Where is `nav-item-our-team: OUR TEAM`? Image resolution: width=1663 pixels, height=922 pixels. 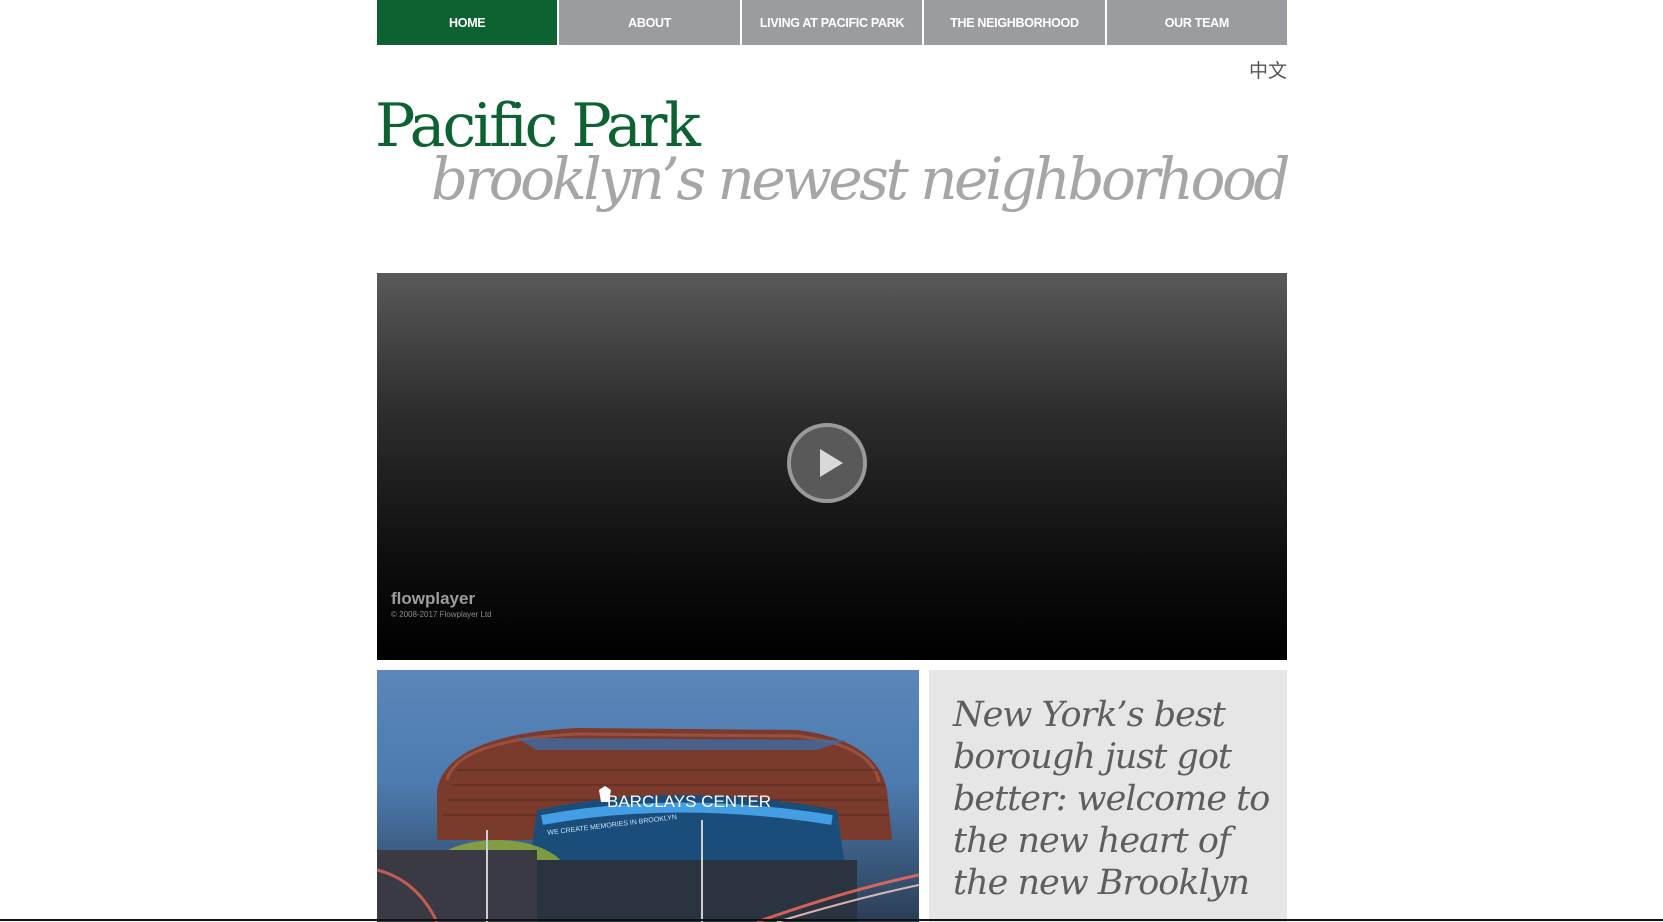 nav-item-our-team: OUR TEAM is located at coordinates (1197, 22).